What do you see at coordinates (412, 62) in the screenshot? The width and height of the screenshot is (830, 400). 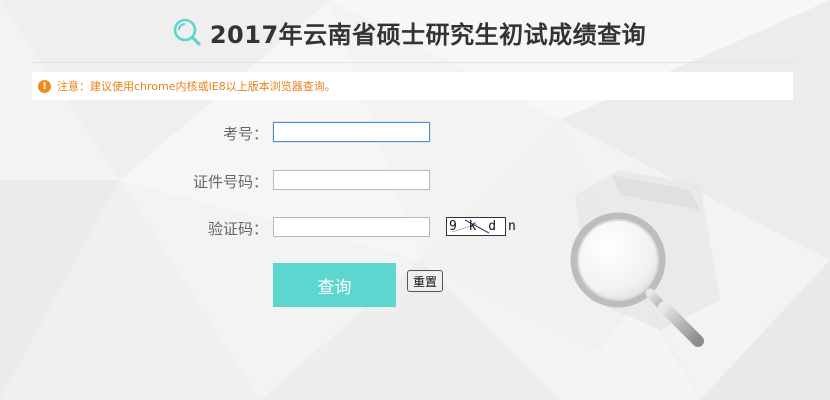 I see `header-divider` at bounding box center [412, 62].